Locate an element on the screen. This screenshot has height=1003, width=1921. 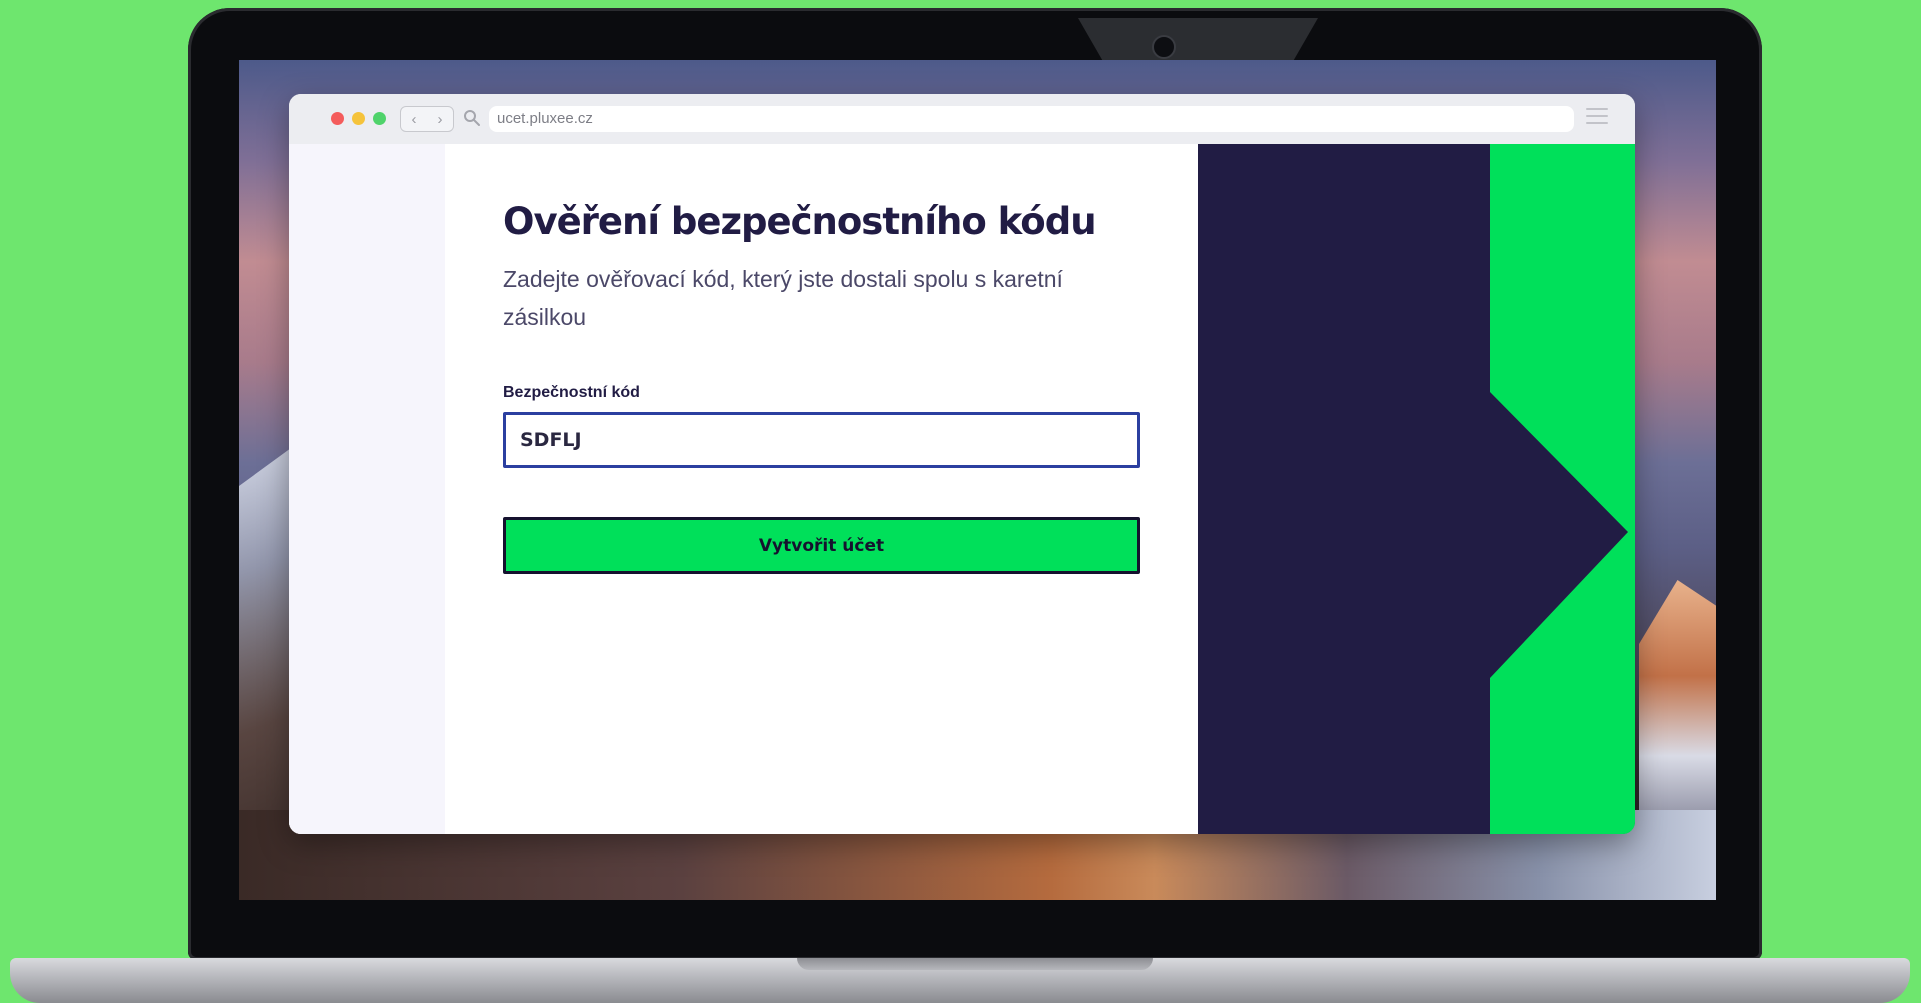
page-title: Ověření bezpečnostního kódu is located at coordinates (800, 221).